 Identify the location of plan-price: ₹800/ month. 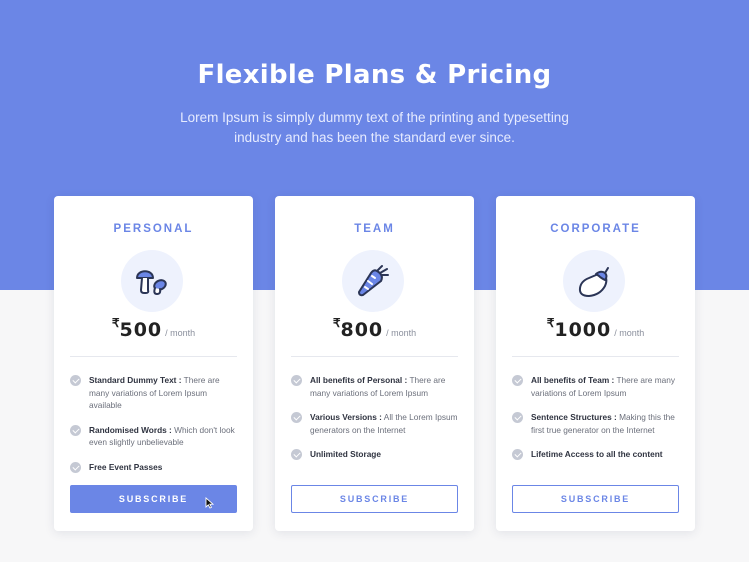
(374, 328).